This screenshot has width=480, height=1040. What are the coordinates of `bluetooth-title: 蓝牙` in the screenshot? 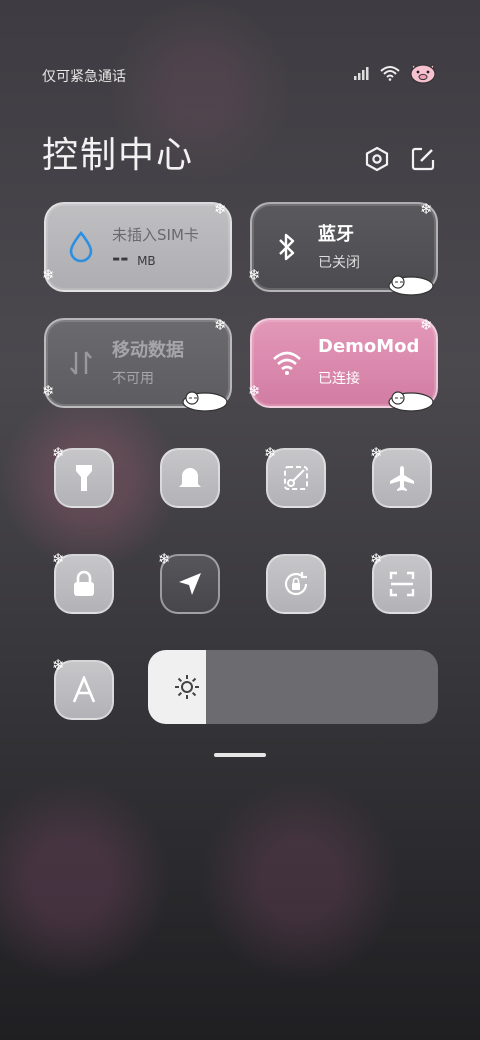 It's located at (336, 234).